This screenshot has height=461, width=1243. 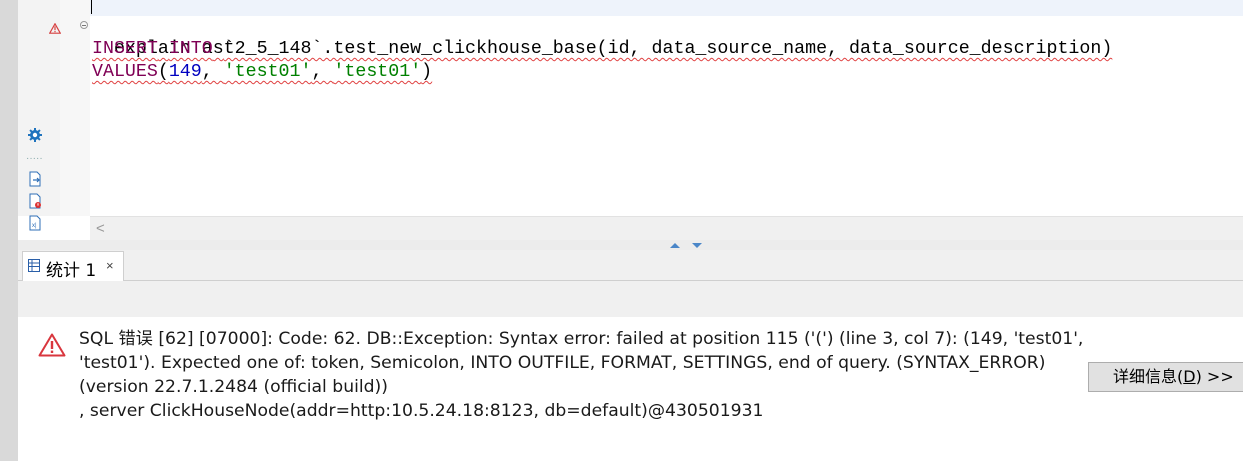 What do you see at coordinates (84, 25) in the screenshot?
I see `fold-toggle-icon` at bounding box center [84, 25].